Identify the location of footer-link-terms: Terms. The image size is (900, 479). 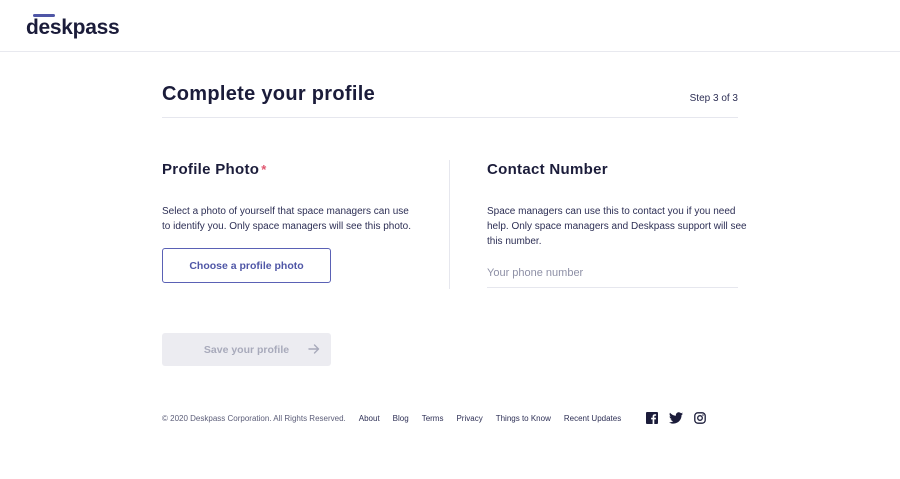
(433, 418).